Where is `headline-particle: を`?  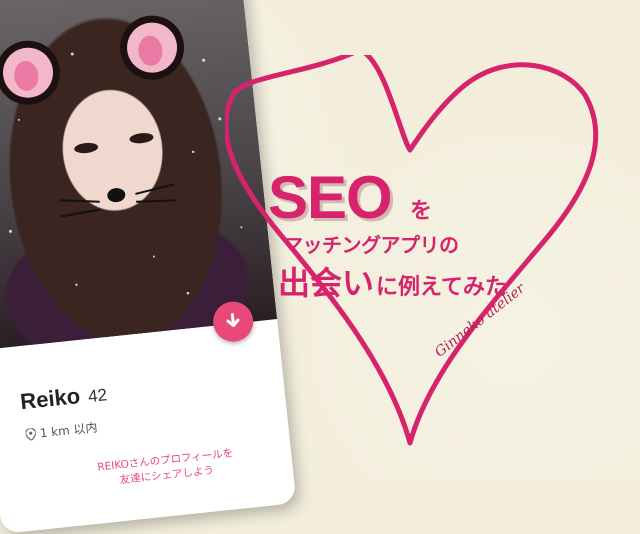 headline-particle: を is located at coordinates (421, 211).